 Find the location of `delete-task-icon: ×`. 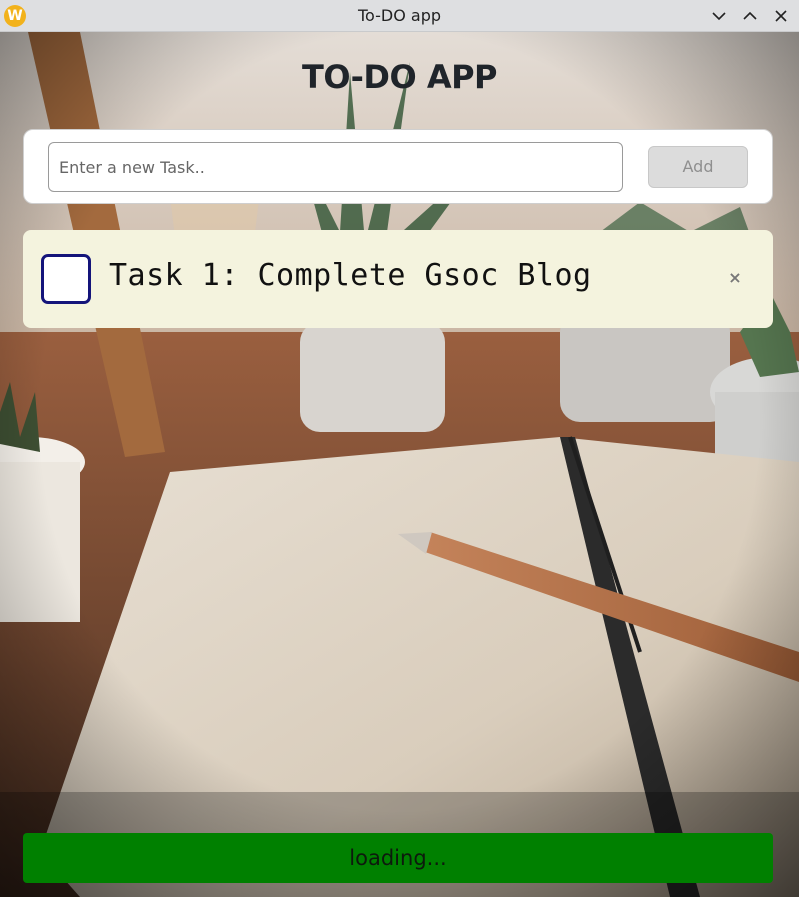

delete-task-icon: × is located at coordinates (735, 278).